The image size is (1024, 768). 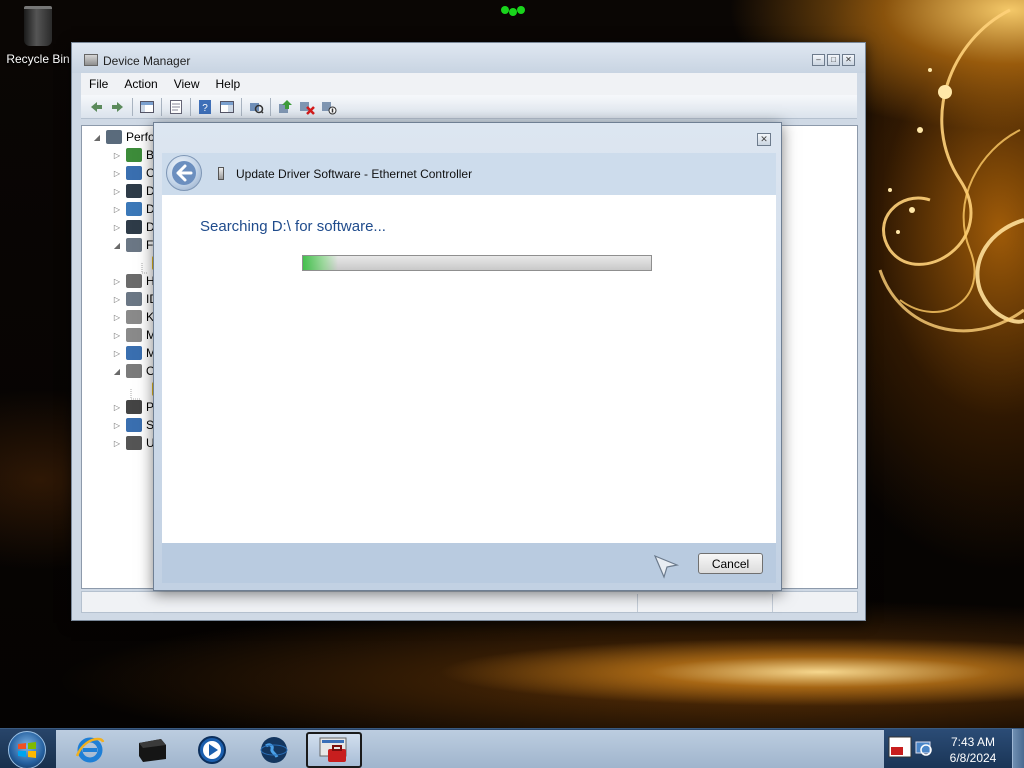 I want to click on uninstall-button, so click(x=307, y=107).